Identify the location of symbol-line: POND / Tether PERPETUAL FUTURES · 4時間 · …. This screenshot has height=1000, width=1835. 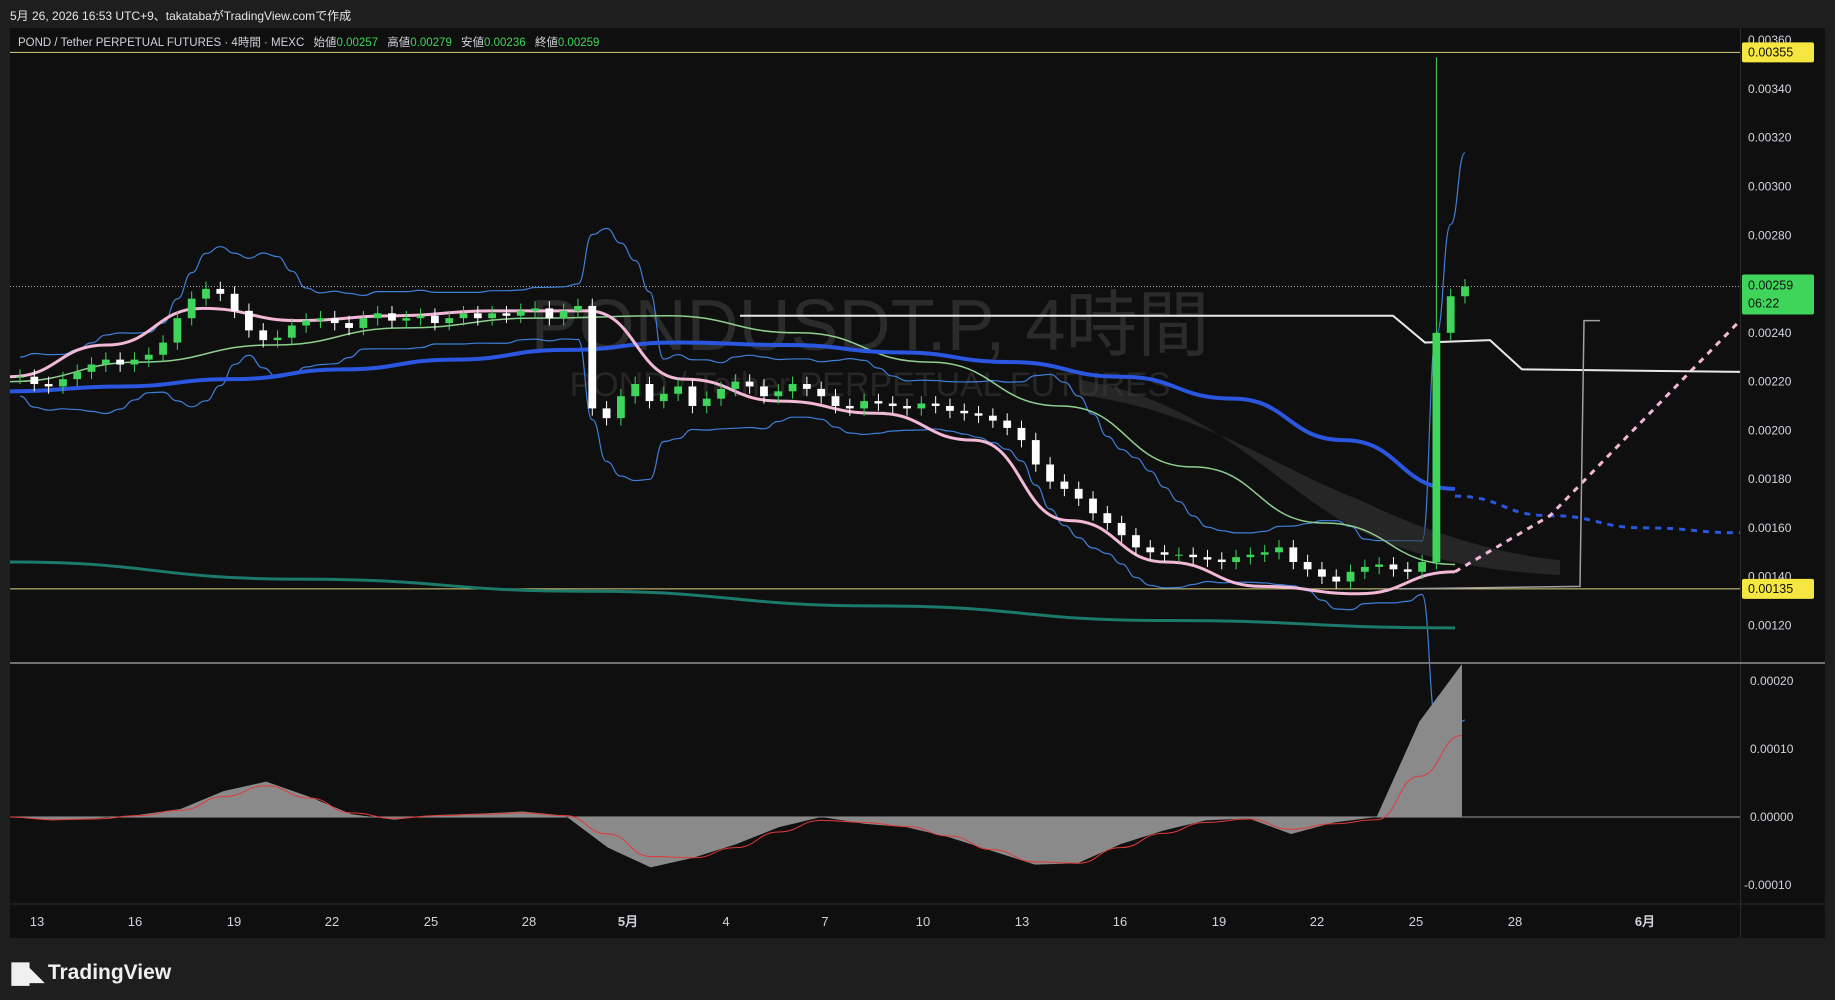
(161, 43).